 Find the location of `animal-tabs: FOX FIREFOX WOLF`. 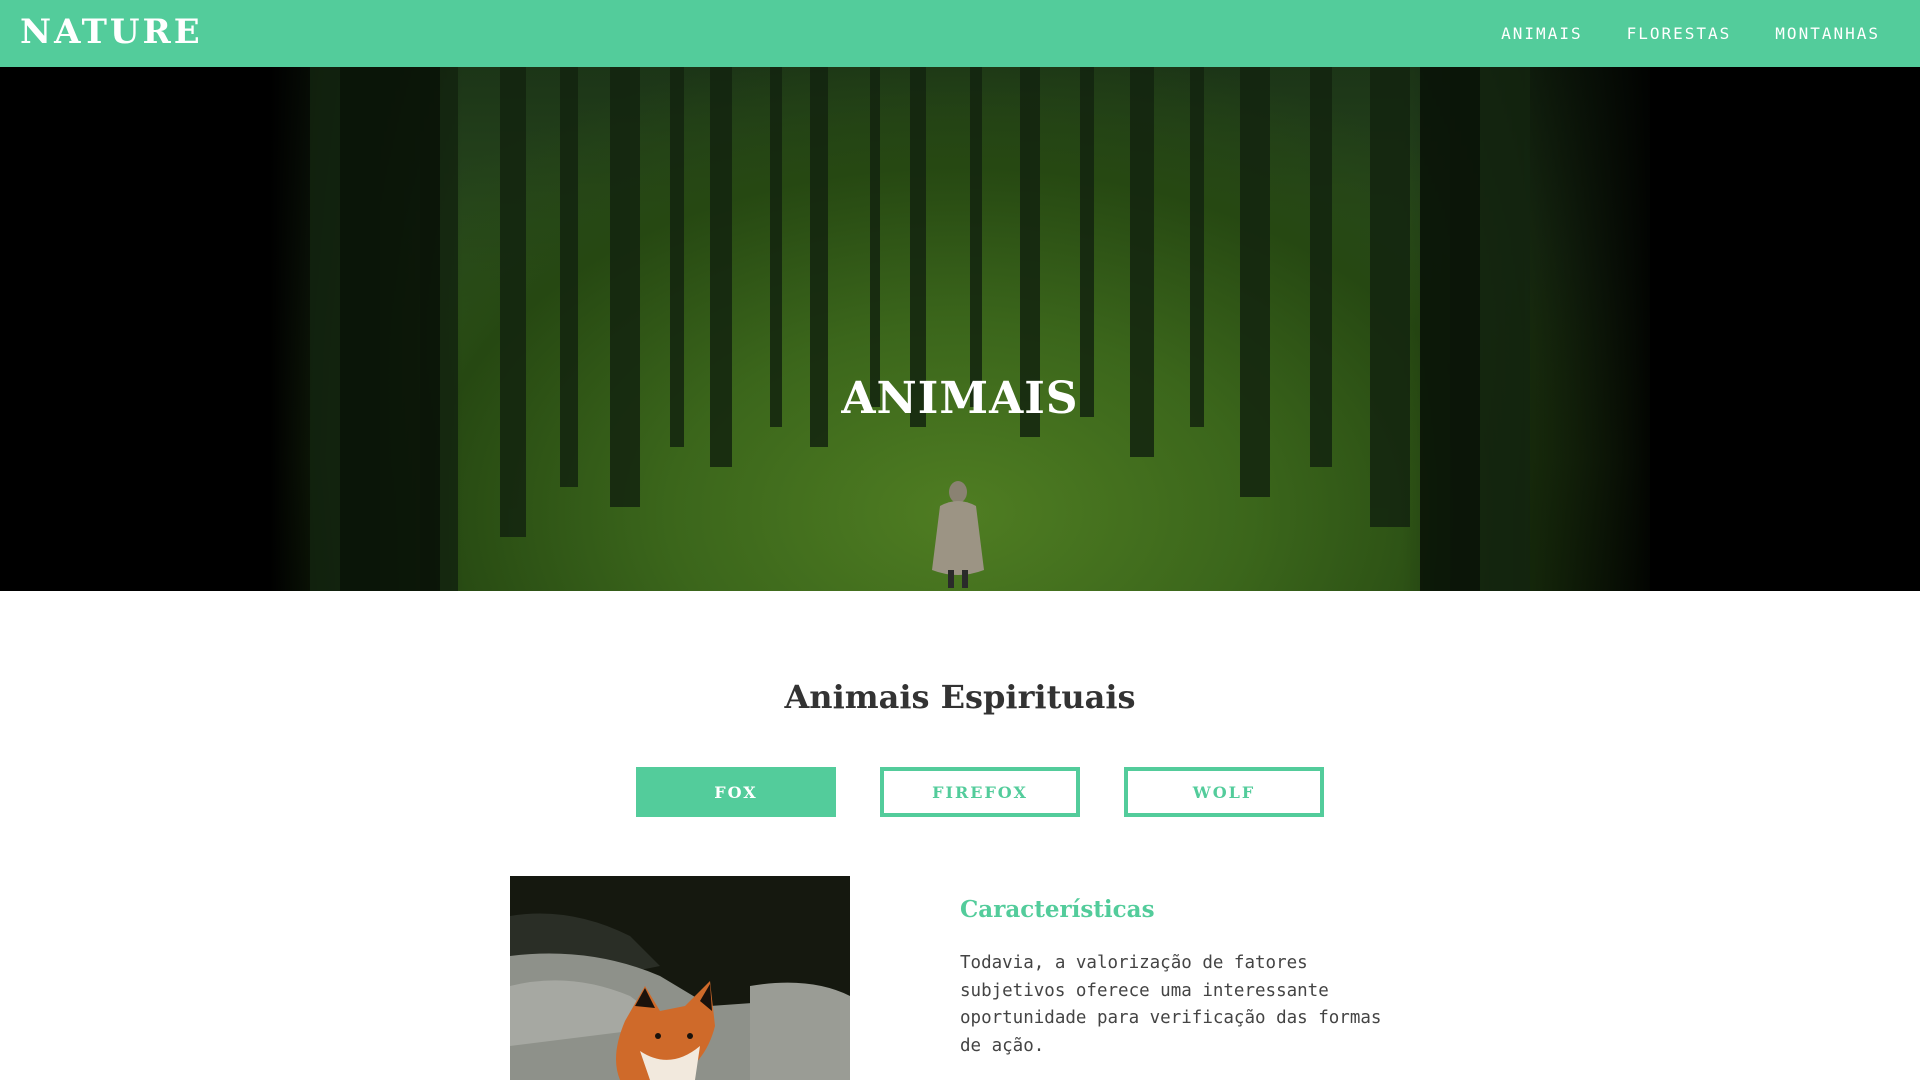

animal-tabs: FOX FIREFOX WOLF is located at coordinates (980, 792).